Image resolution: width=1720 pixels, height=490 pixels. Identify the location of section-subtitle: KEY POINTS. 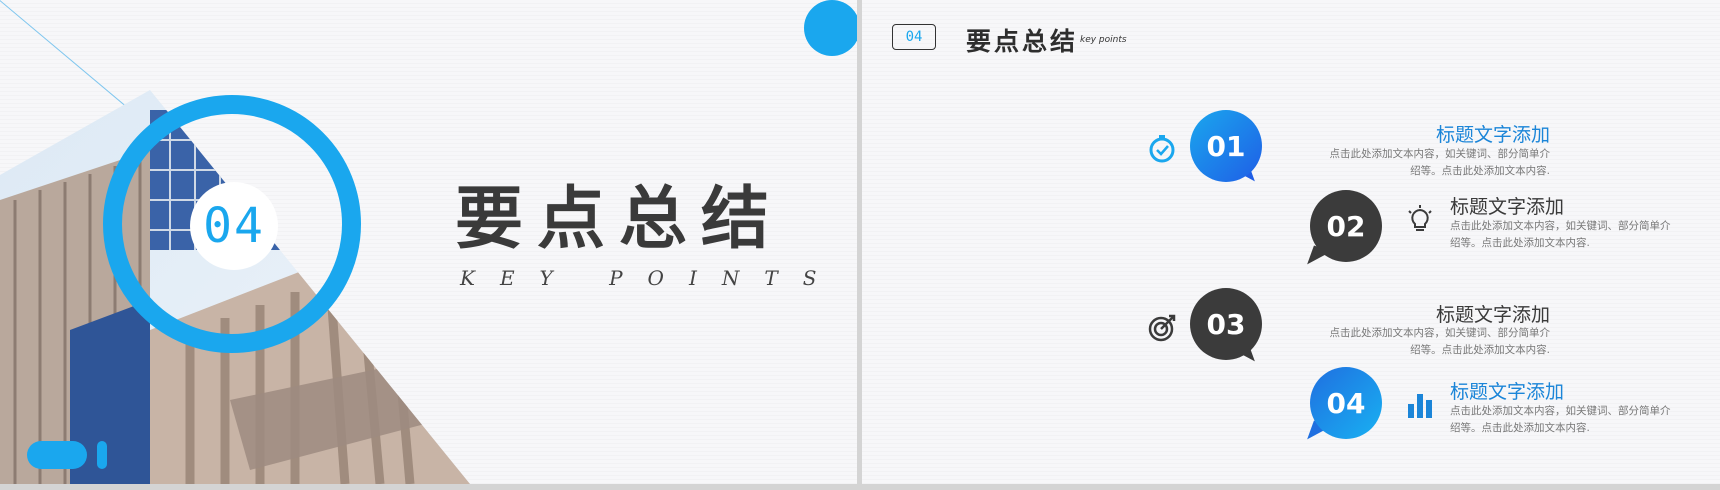
(651, 278).